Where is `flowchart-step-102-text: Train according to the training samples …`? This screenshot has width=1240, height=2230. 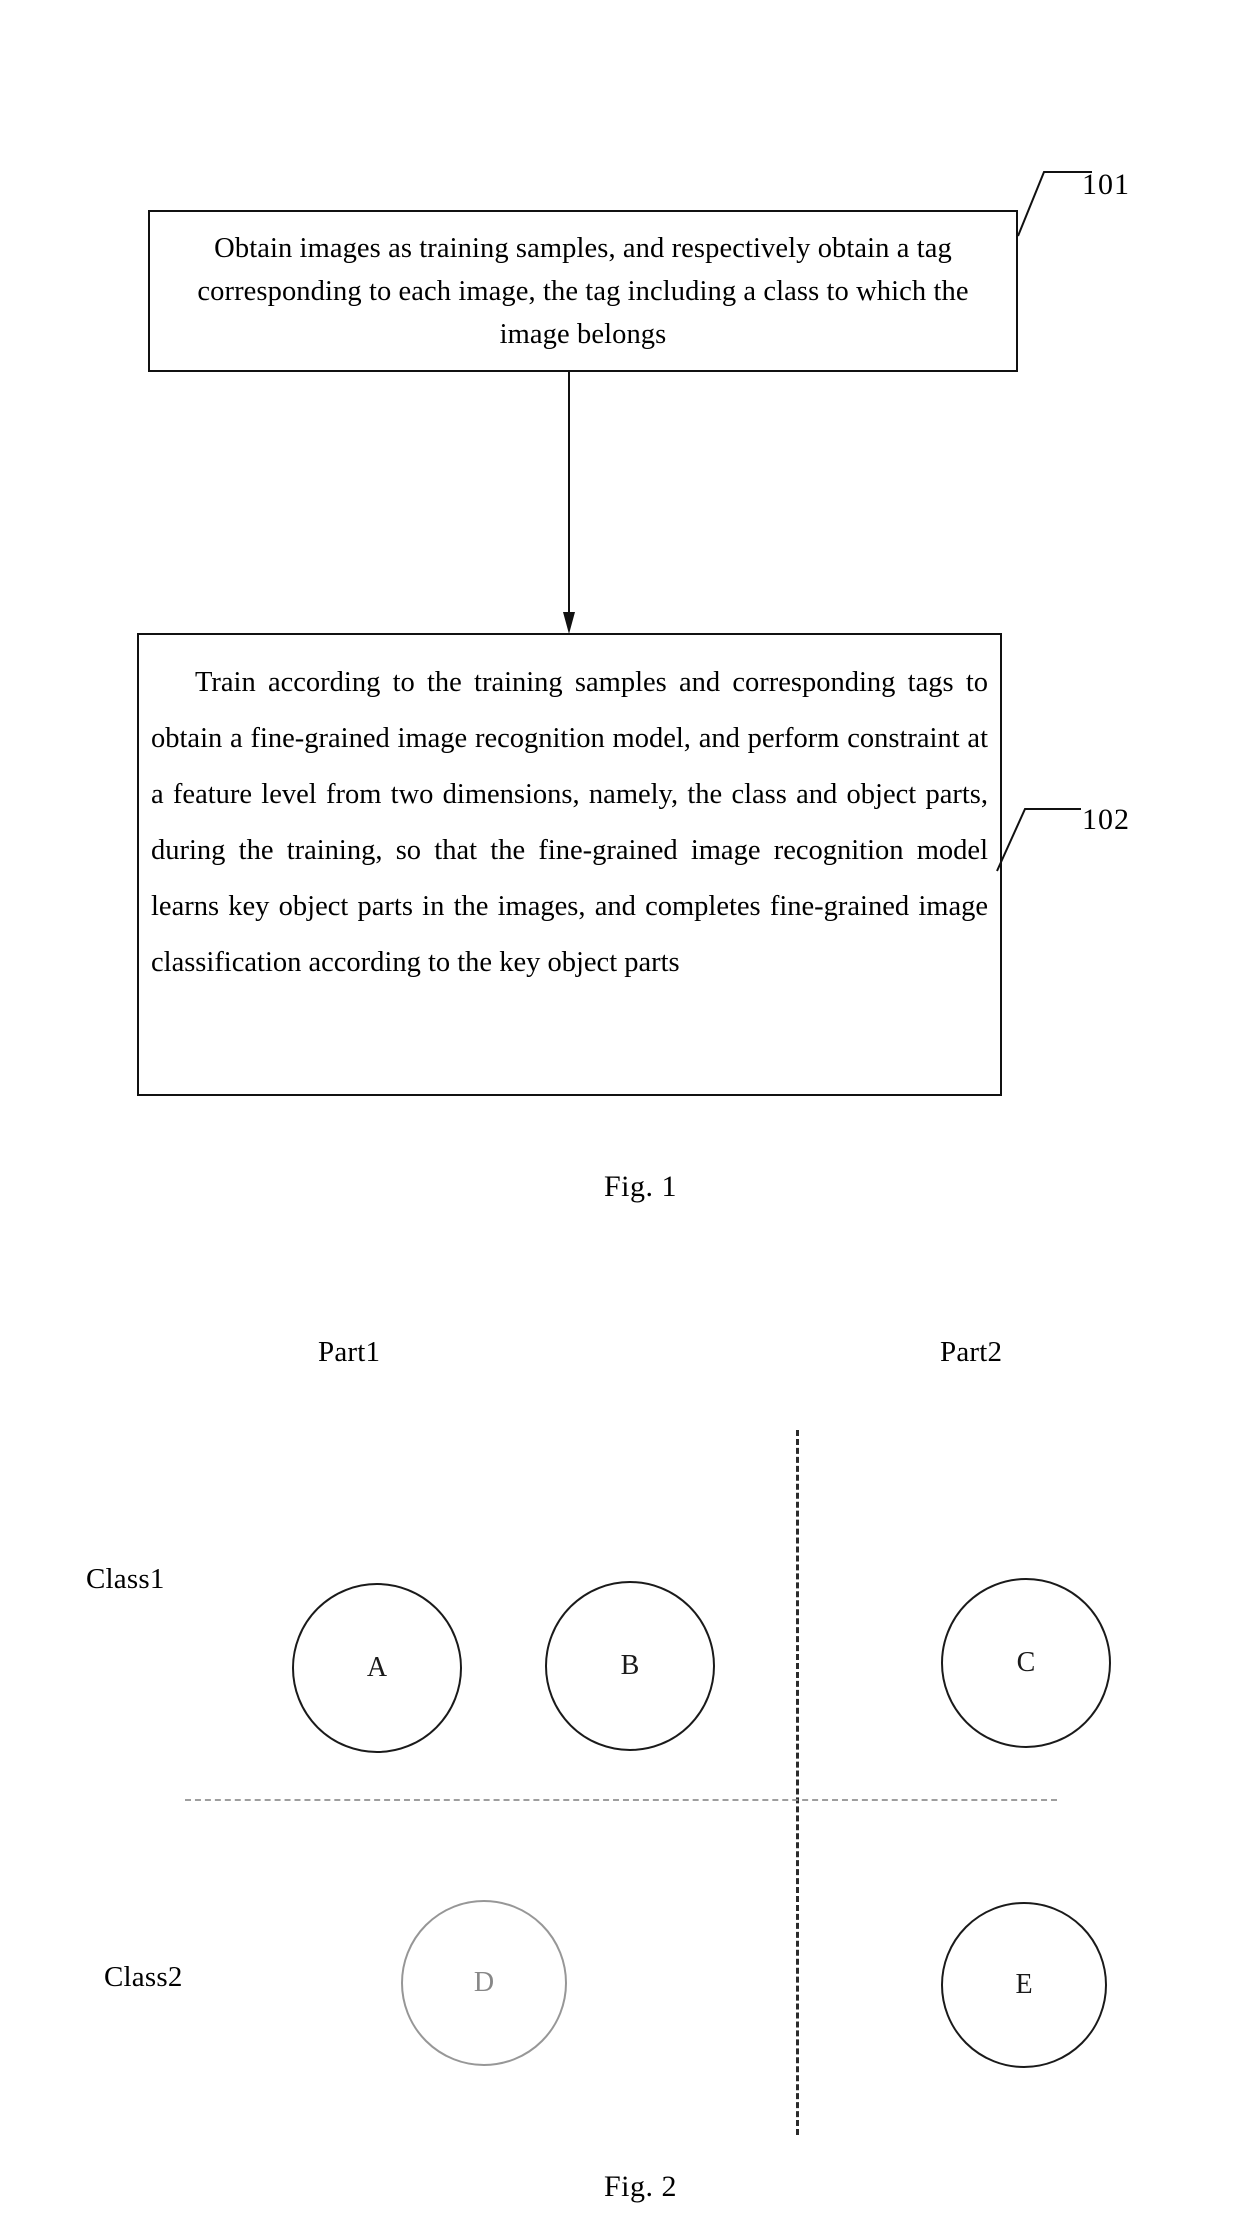
flowchart-step-102-text: Train according to the training samples … is located at coordinates (569, 822).